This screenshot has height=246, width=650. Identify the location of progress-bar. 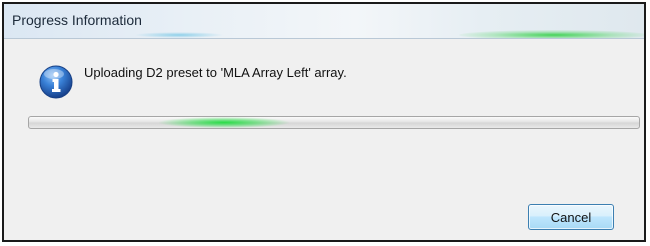
(334, 122).